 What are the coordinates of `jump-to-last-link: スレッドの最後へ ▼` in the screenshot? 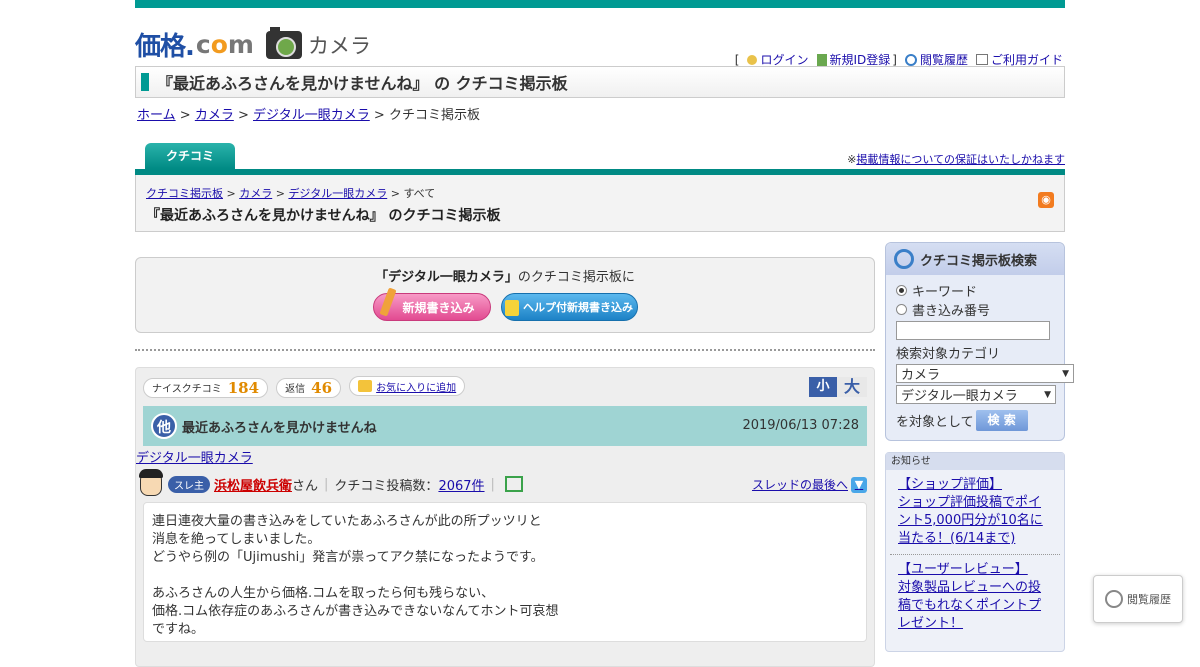 It's located at (809, 484).